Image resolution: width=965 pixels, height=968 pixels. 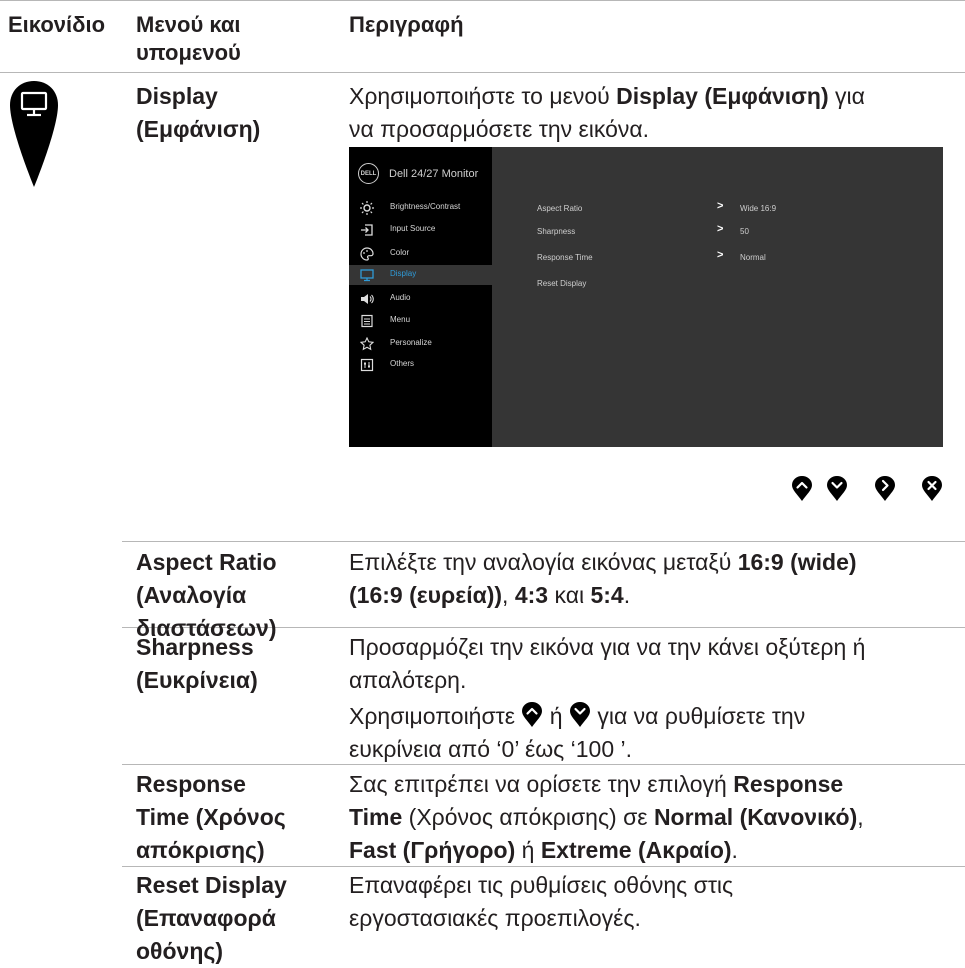 What do you see at coordinates (367, 254) in the screenshot?
I see `color-icon` at bounding box center [367, 254].